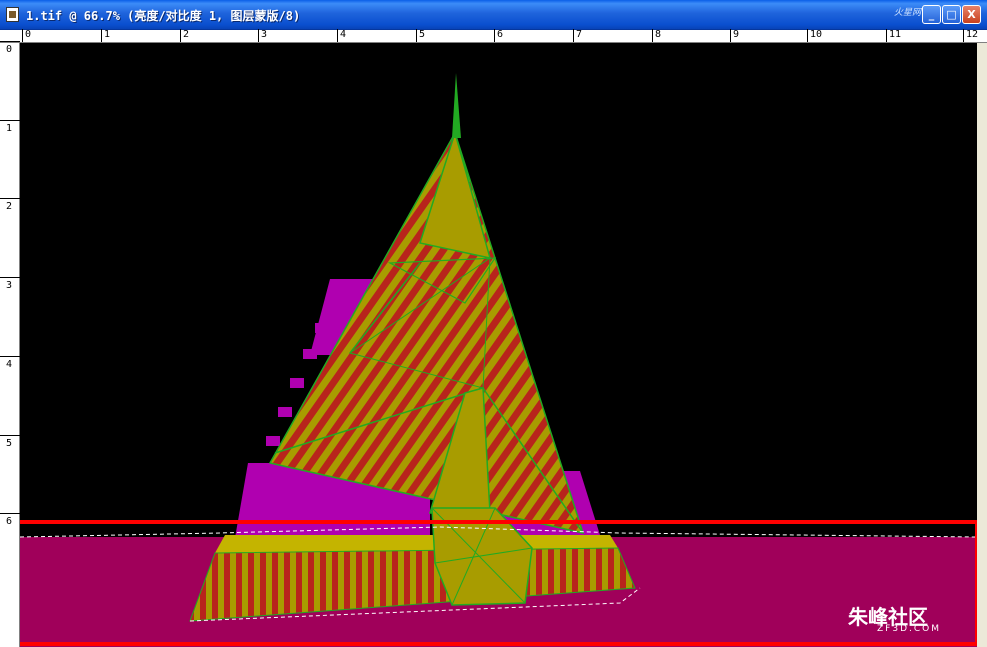 This screenshot has width=987, height=647. What do you see at coordinates (970, 35) in the screenshot?
I see `ruler-h-label: 12` at bounding box center [970, 35].